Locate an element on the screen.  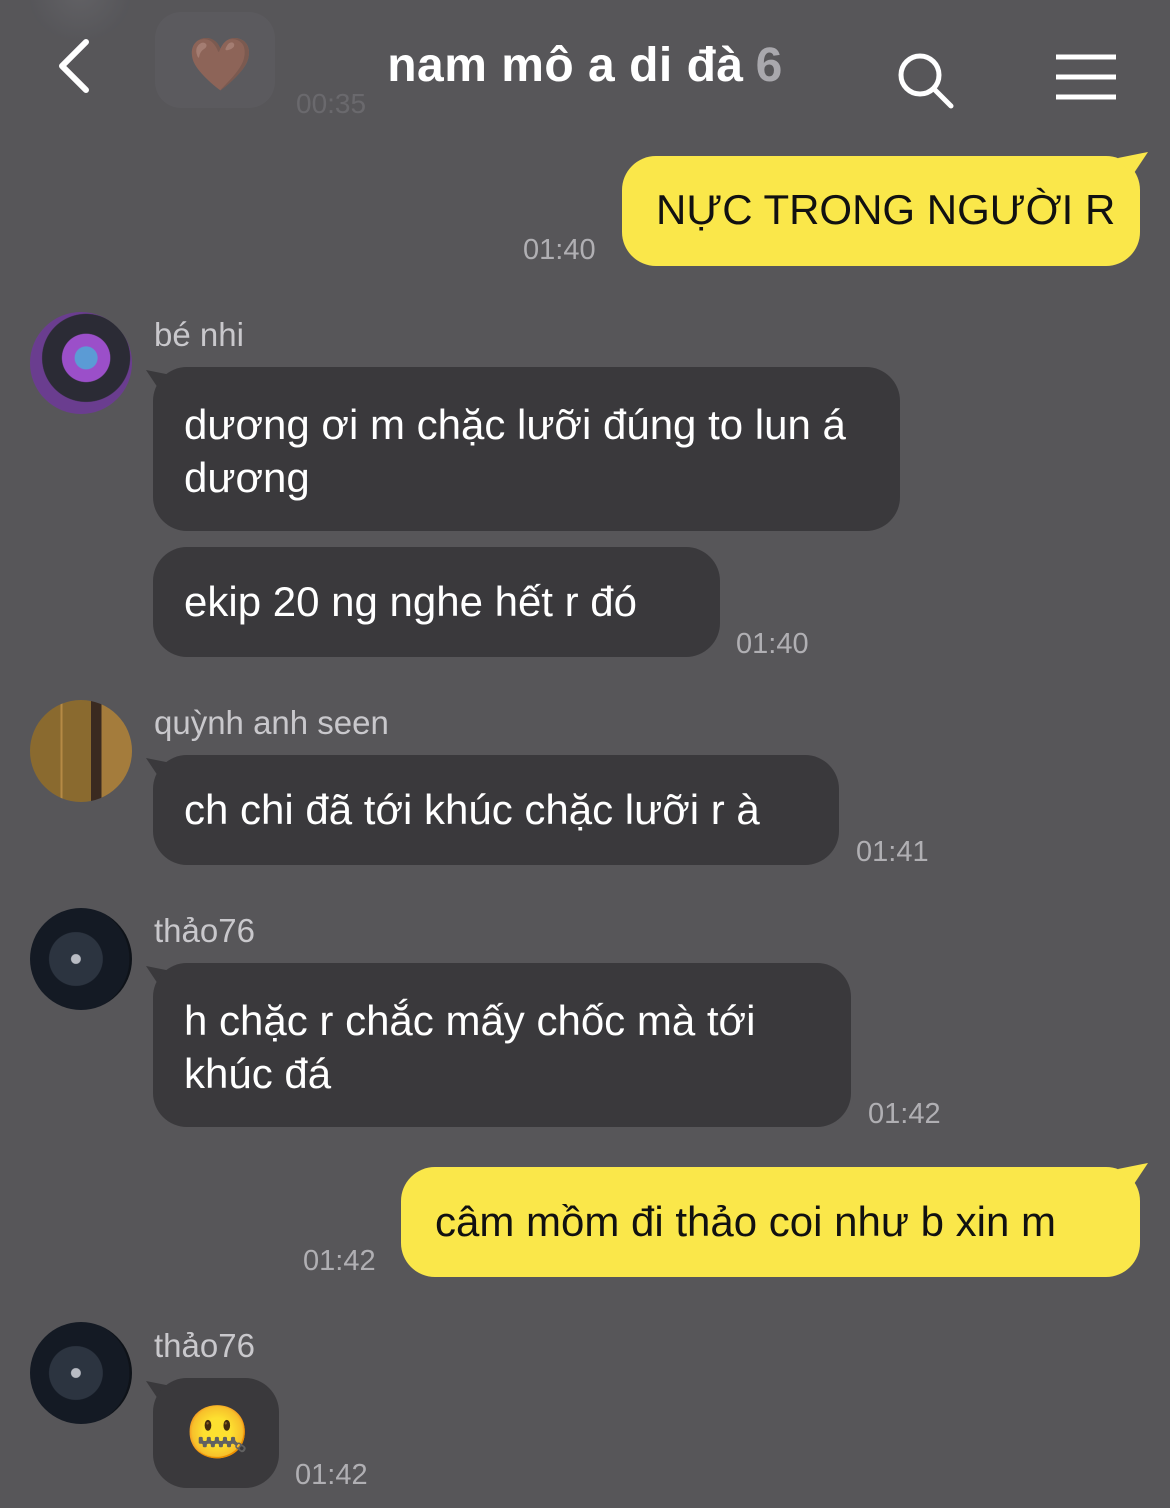
zipper-mouth-emoji: 🤐 is located at coordinates (217, 1433).